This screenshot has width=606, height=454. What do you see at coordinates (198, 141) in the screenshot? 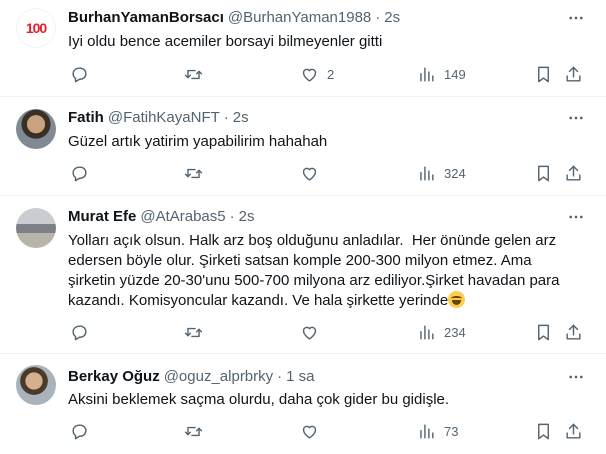
I see `tweet-text: Güzel artık yatirim yapabilirim hahahah` at bounding box center [198, 141].